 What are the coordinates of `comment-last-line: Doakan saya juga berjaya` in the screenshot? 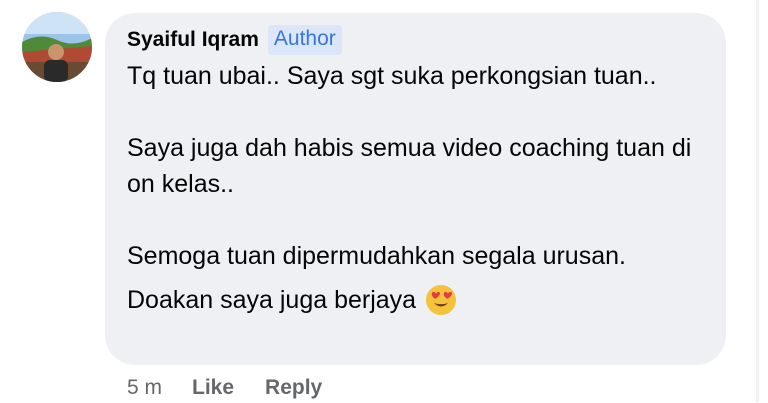 It's located at (422, 300).